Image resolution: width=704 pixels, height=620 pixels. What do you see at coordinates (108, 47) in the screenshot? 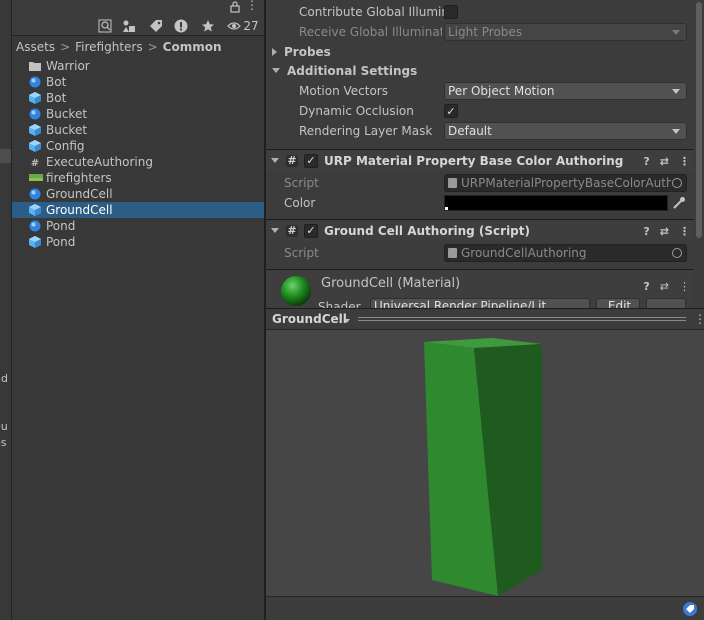
I see `breadcrumb-firefighters: Firefighters` at bounding box center [108, 47].